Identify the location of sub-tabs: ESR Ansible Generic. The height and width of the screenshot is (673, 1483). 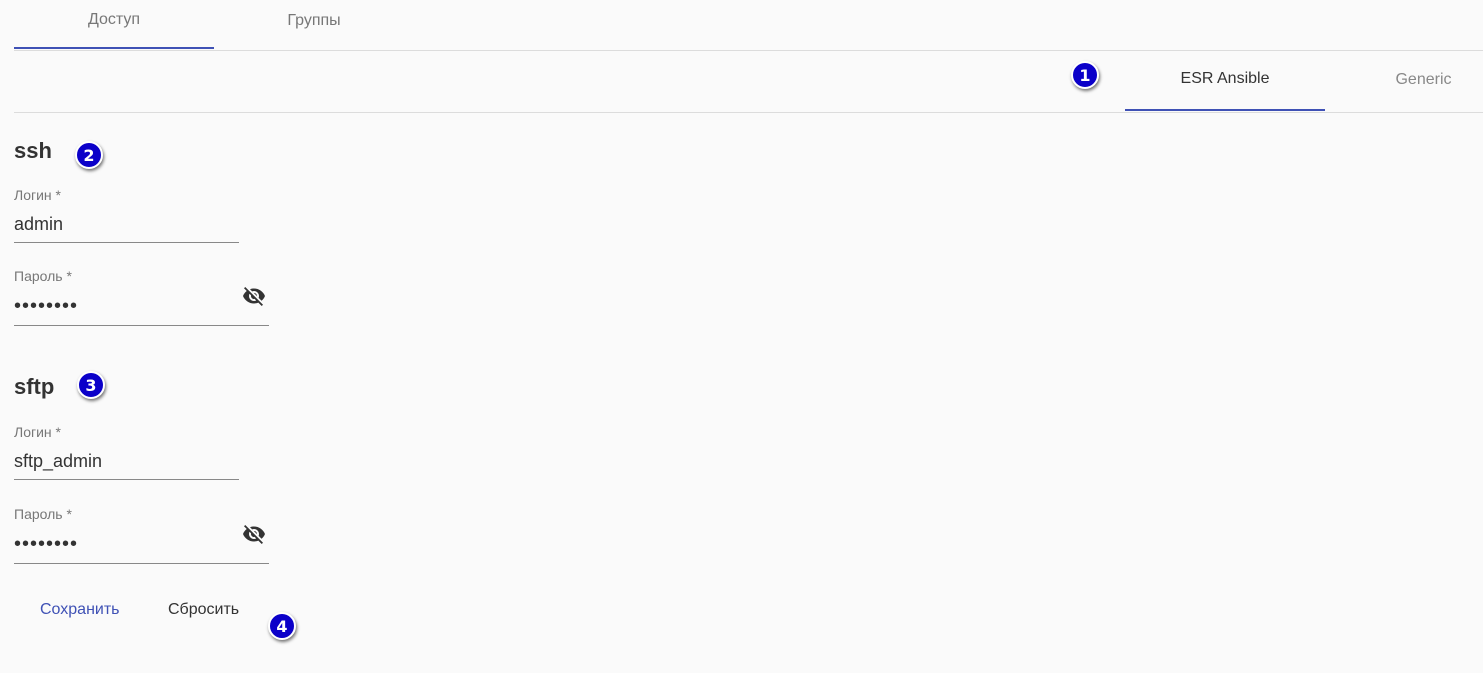
(748, 82).